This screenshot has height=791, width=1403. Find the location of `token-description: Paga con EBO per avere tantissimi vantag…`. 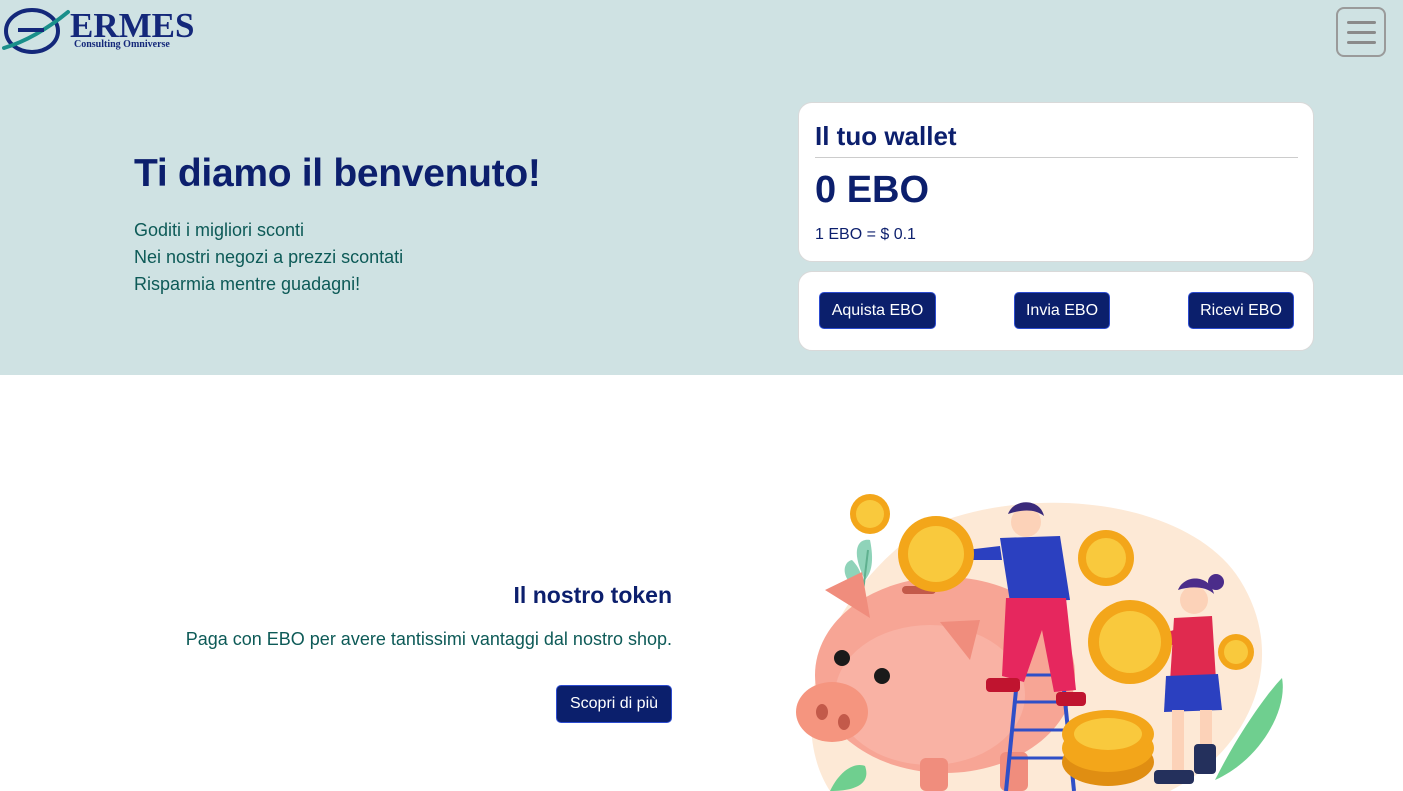

token-description: Paga con EBO per avere tantissimi vantag… is located at coordinates (428, 639).